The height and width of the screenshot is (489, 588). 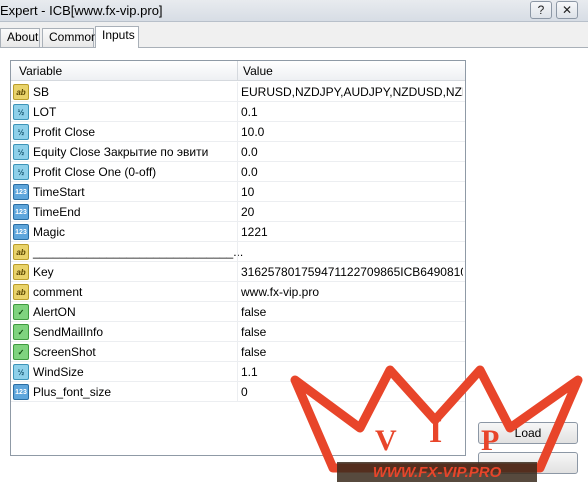 I want to click on load-button: Load, so click(x=528, y=433).